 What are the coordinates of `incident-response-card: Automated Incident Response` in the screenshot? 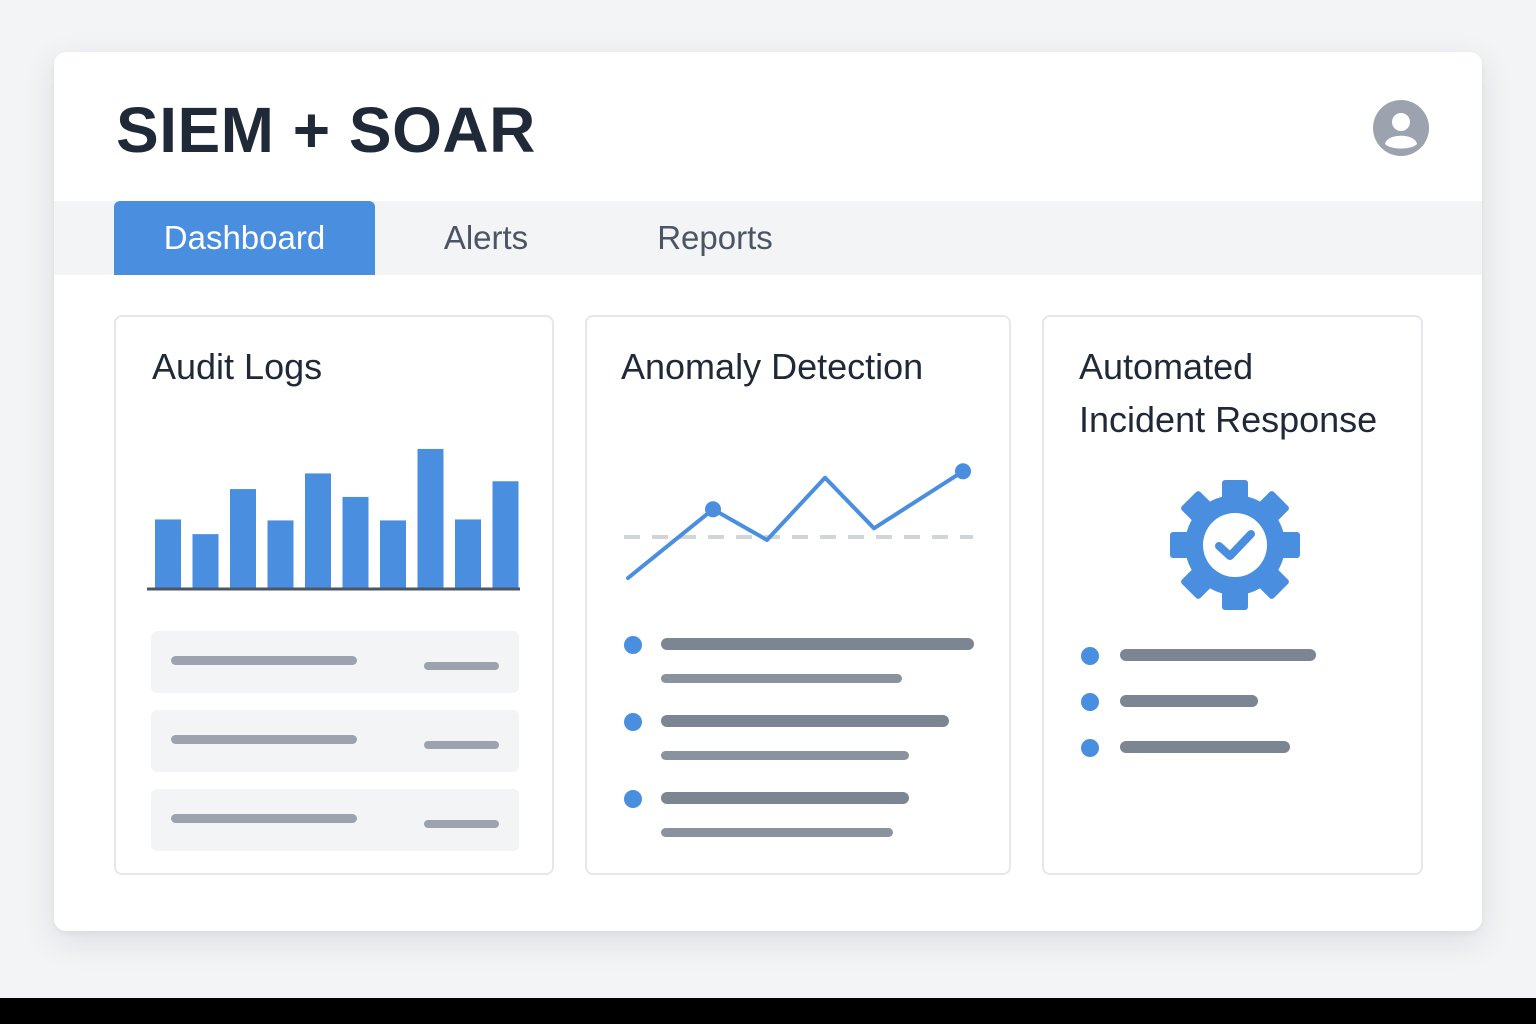 It's located at (1232, 595).